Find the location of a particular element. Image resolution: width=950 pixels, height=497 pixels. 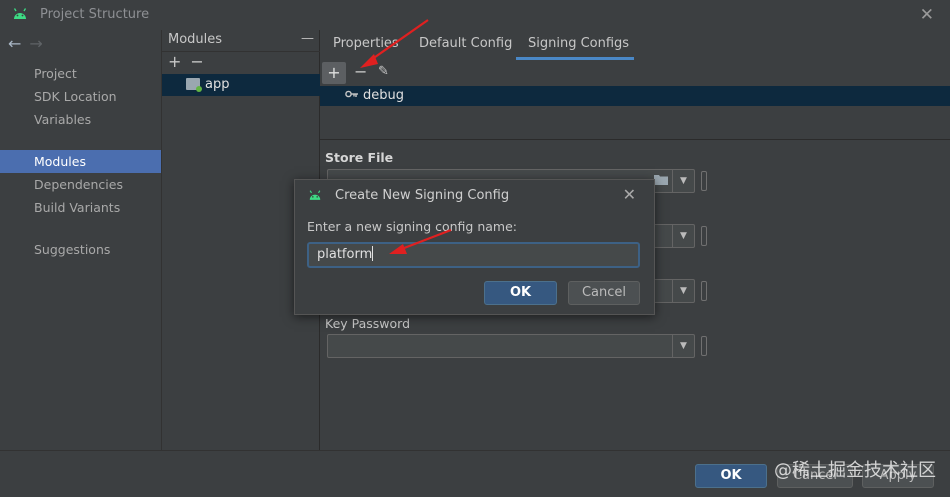

signing-config-label: debug is located at coordinates (383, 95).